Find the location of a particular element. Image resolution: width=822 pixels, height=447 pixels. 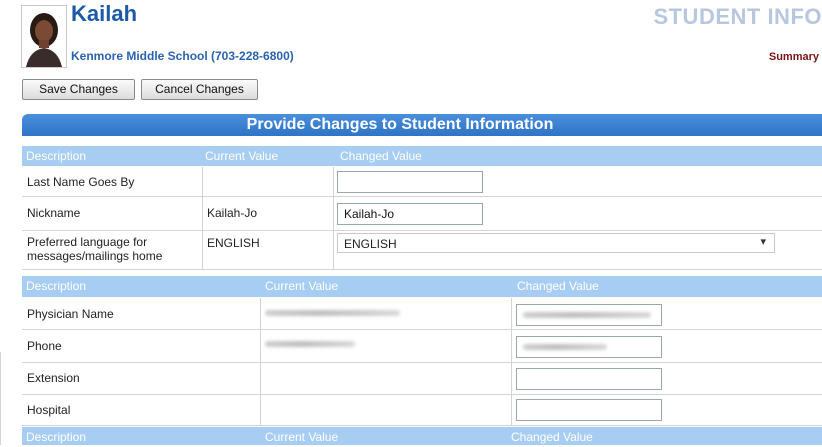

table-row: Hospital is located at coordinates (422, 410).